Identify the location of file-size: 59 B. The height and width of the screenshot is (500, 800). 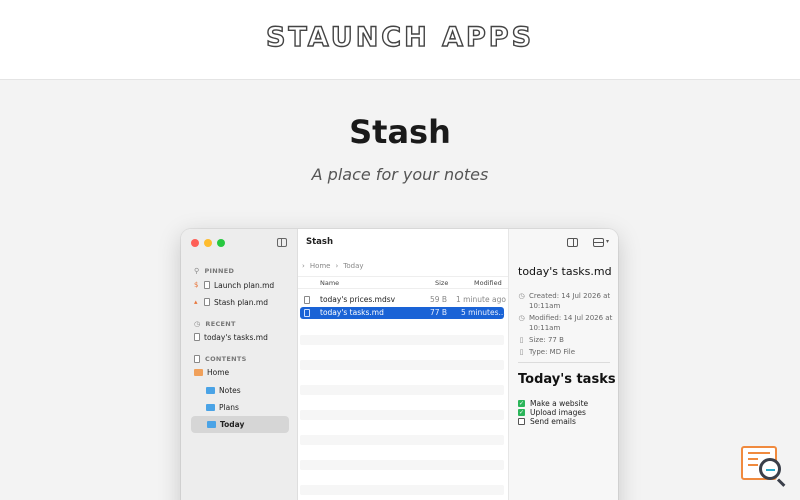
(439, 299).